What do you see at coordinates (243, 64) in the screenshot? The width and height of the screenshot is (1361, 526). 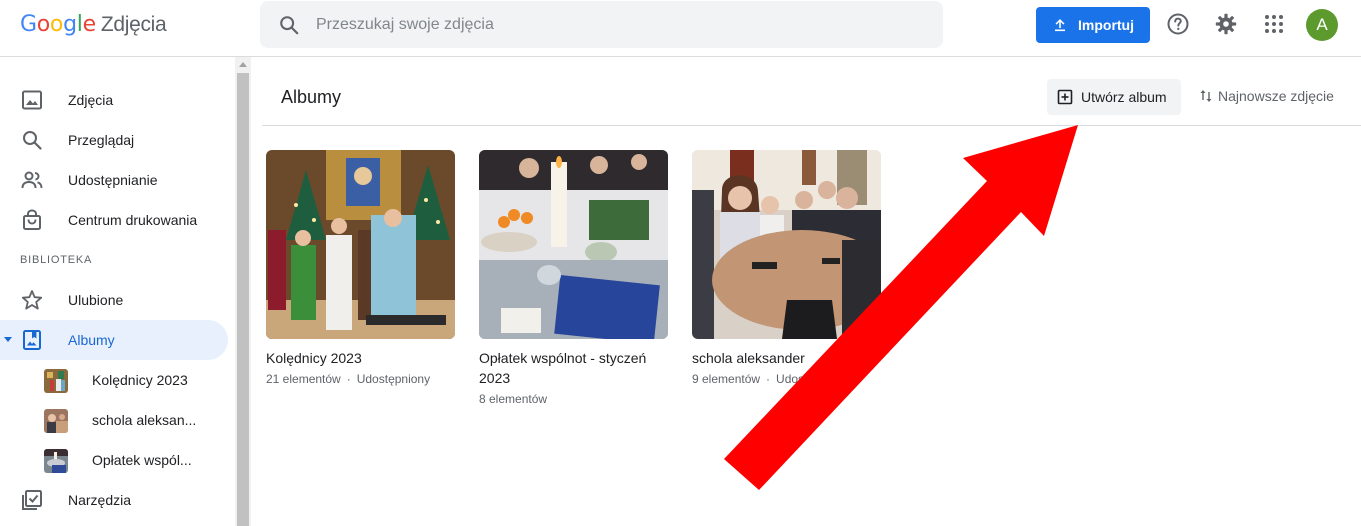 I see `scroll-up-icon` at bounding box center [243, 64].